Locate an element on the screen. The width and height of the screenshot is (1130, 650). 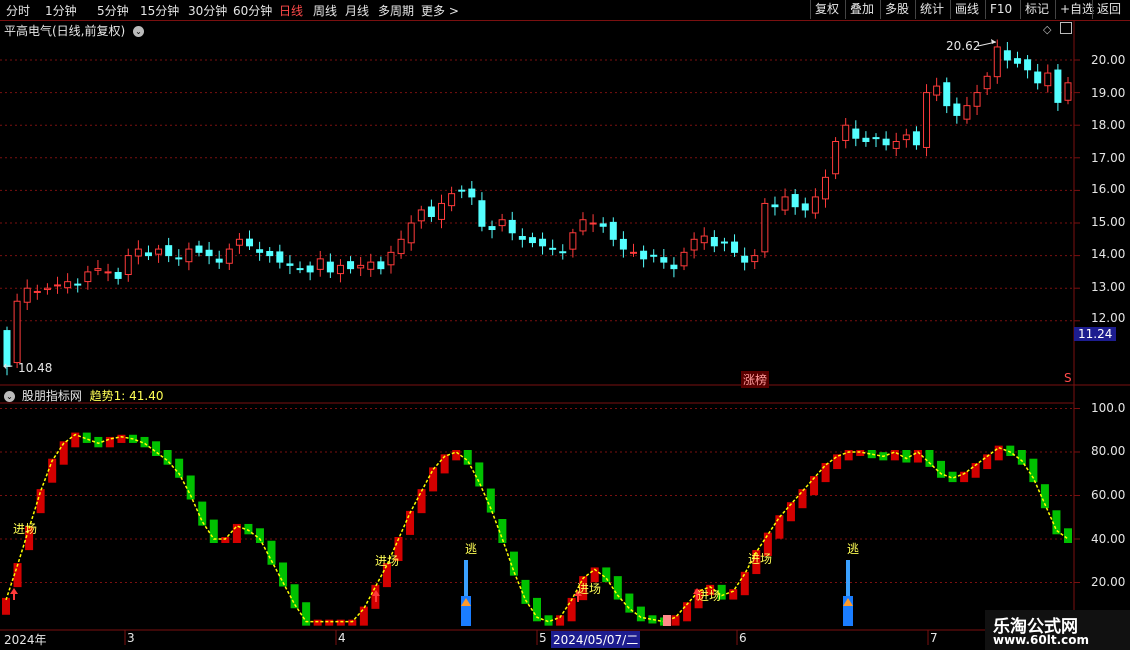
x-tick-label: 5 is located at coordinates (543, 638).